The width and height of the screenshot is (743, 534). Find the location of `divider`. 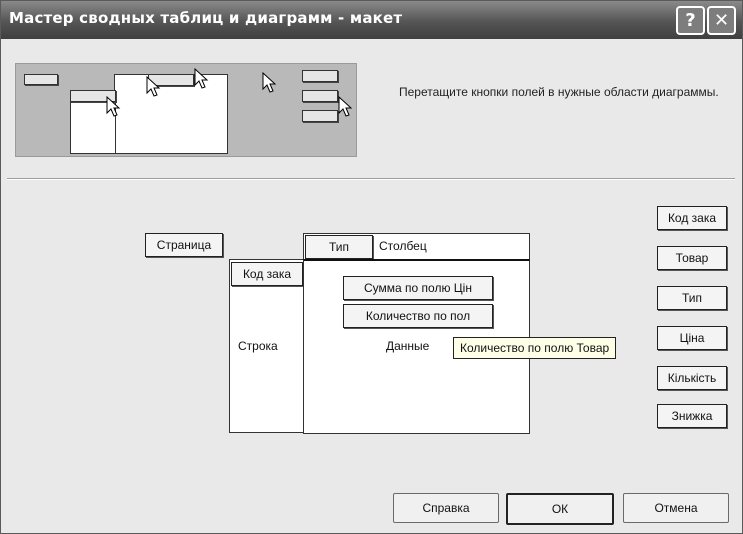

divider is located at coordinates (371, 179).